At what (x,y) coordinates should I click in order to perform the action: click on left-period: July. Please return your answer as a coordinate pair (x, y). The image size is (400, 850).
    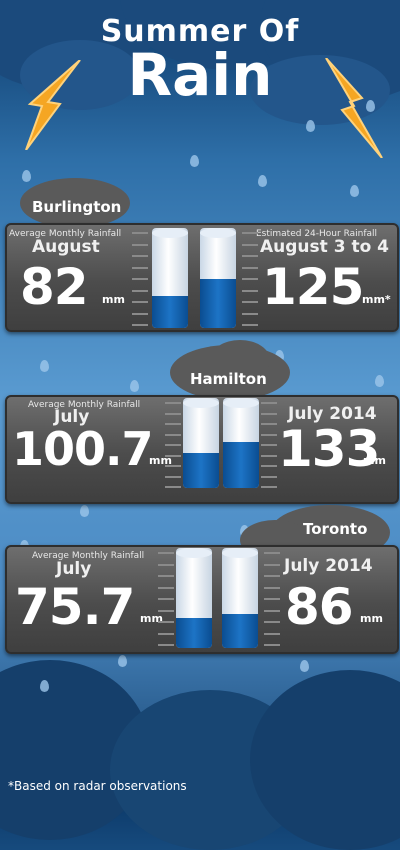
    Looking at the image, I should click on (74, 569).